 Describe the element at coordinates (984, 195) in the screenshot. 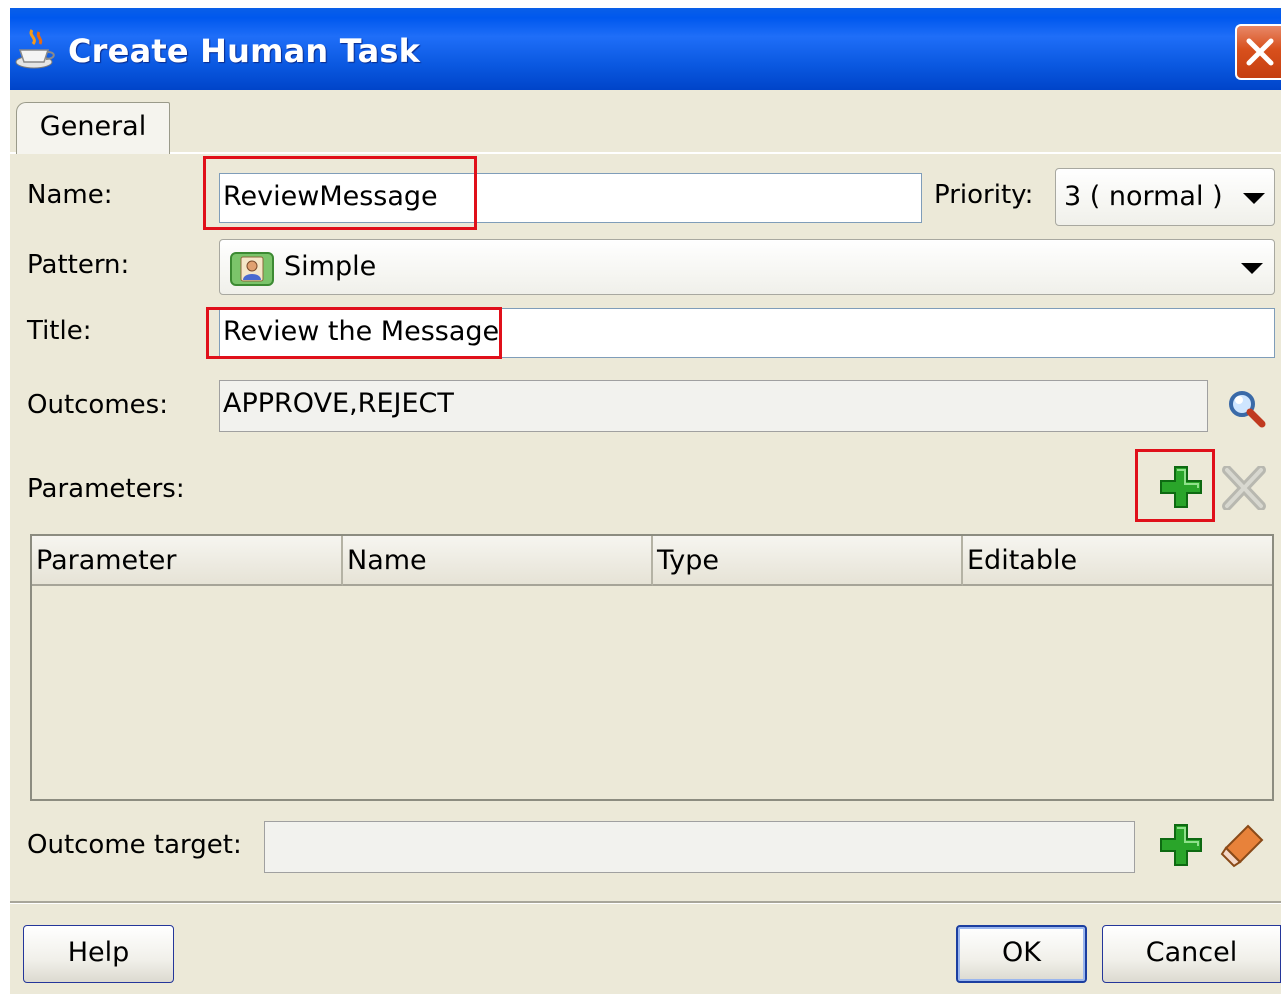

I see `priority-label: Priority:` at that location.